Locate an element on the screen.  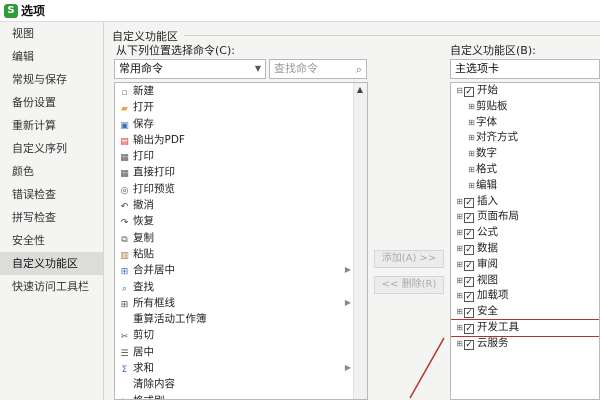
sidebar-item: 视图 is located at coordinates (51, 33).